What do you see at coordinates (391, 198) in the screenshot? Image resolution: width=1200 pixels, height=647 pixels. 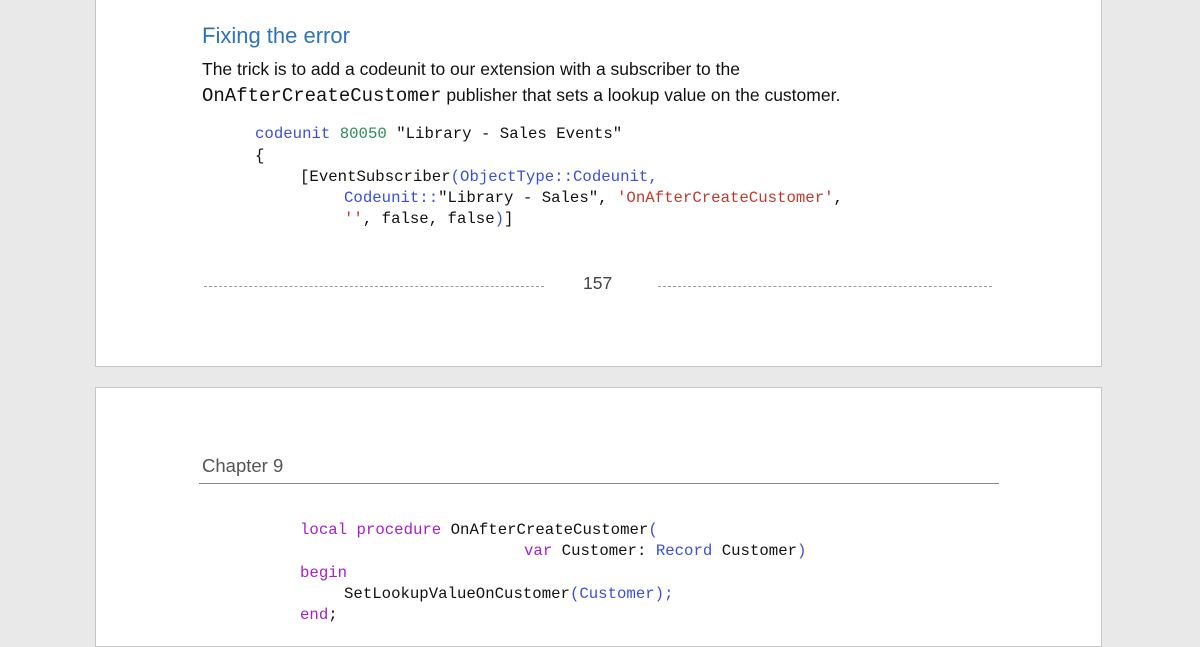 I see `code-keyword: Codeunit::` at bounding box center [391, 198].